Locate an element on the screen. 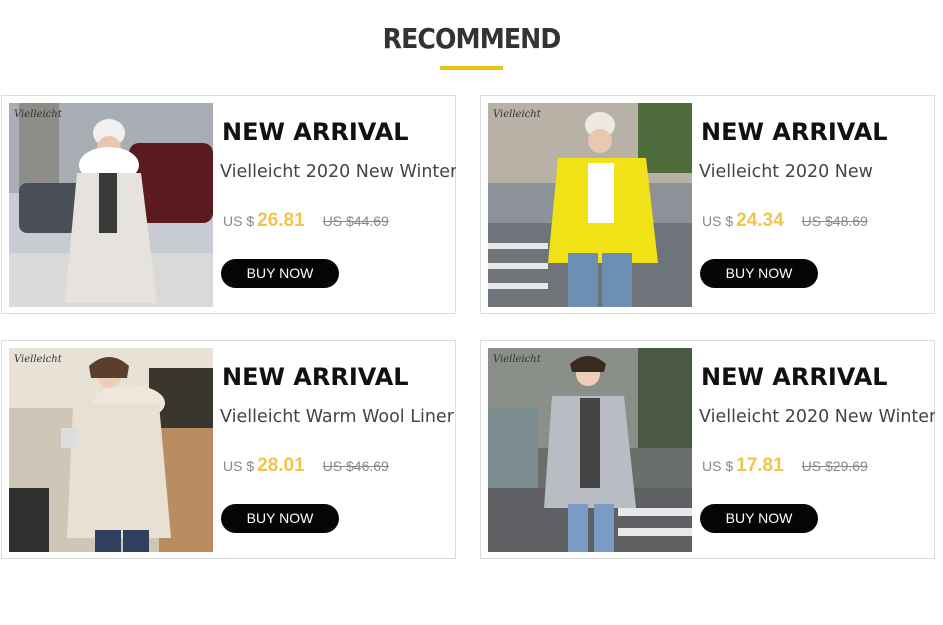  original-price: US $46.69 is located at coordinates (355, 466).